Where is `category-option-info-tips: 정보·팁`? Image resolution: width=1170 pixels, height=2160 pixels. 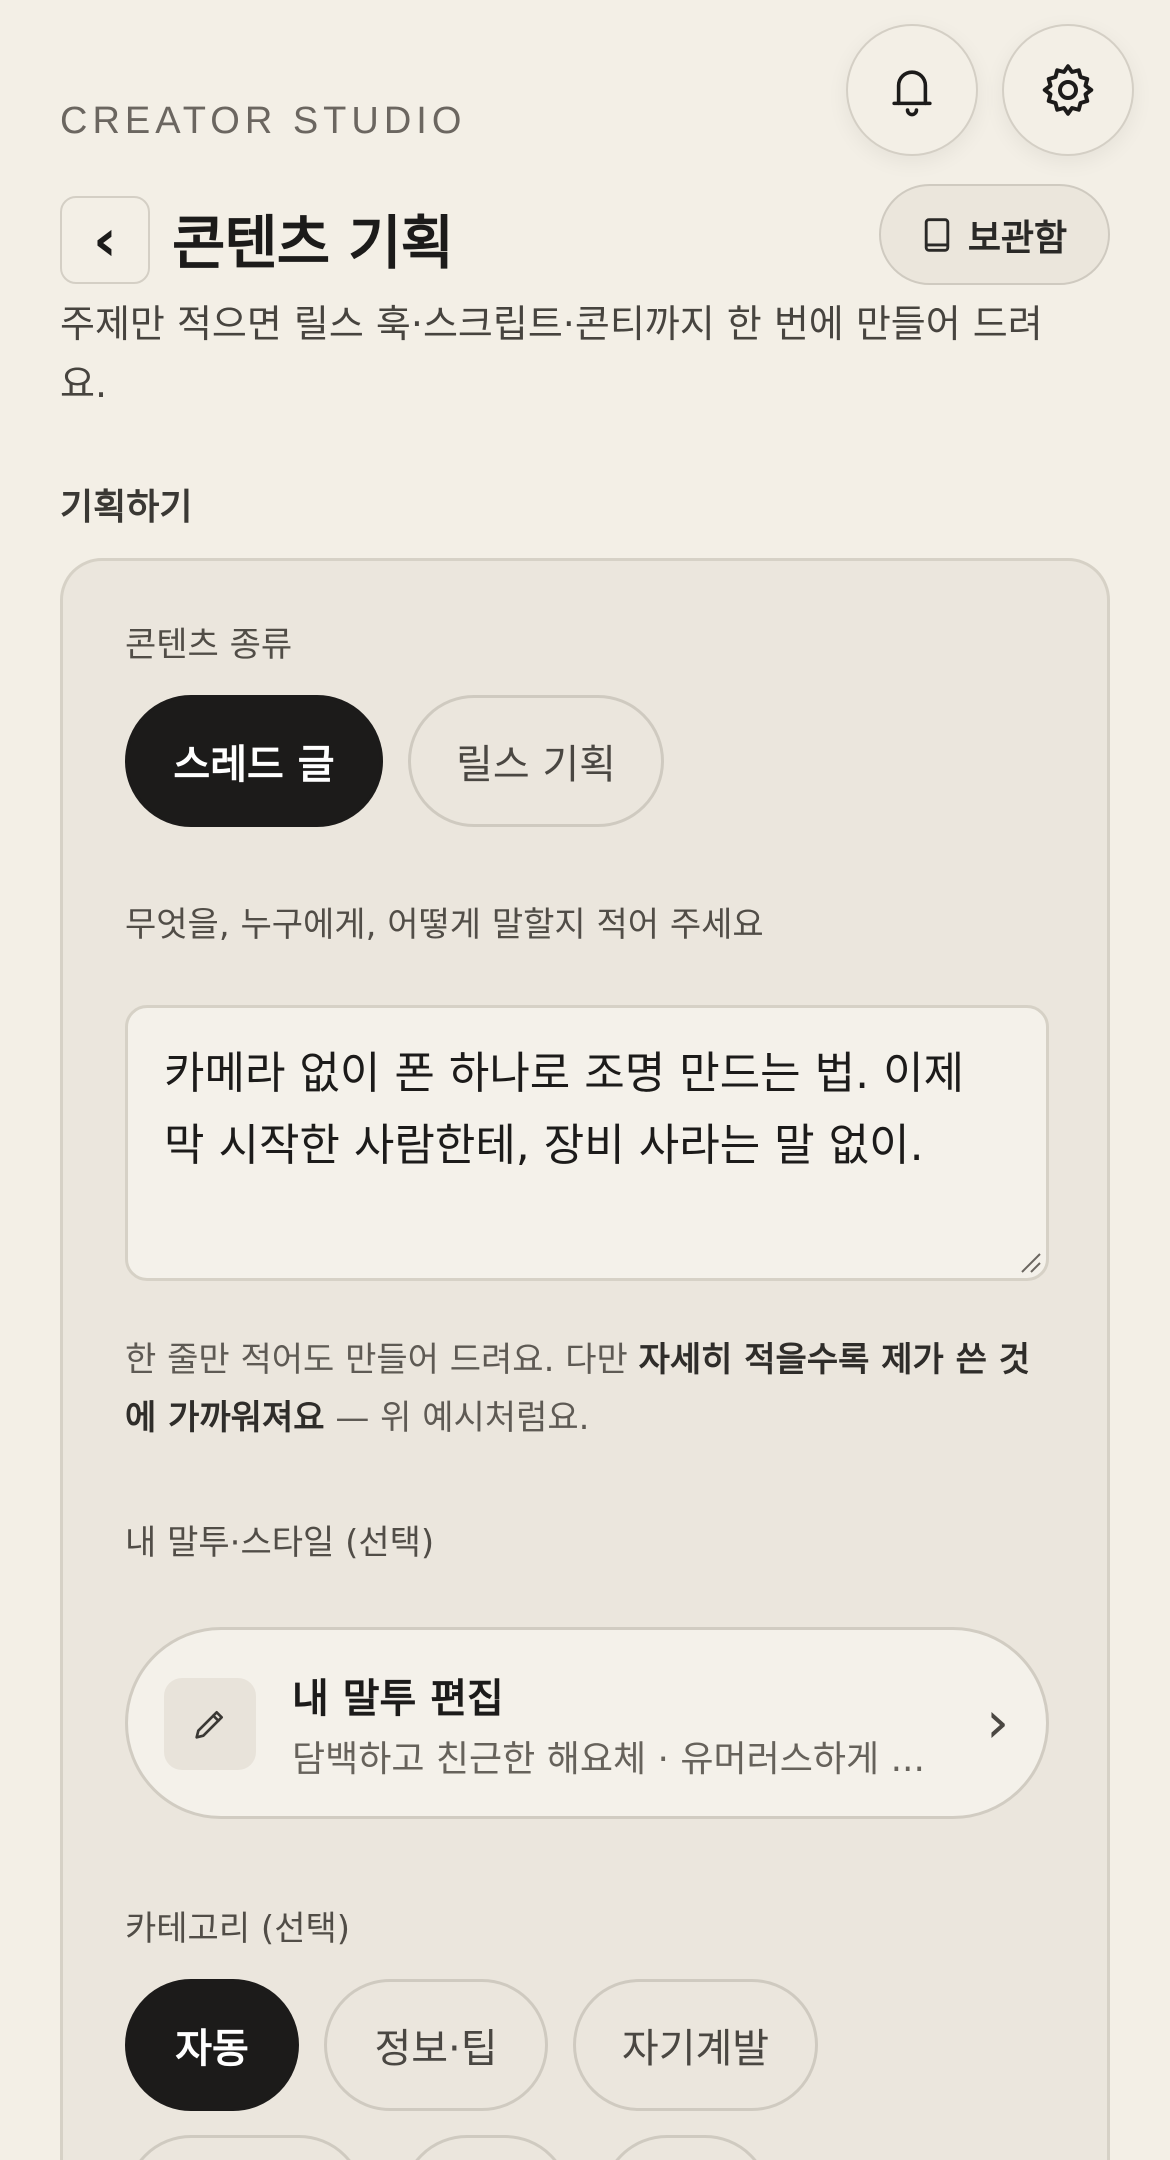 category-option-info-tips: 정보·팁 is located at coordinates (436, 2045).